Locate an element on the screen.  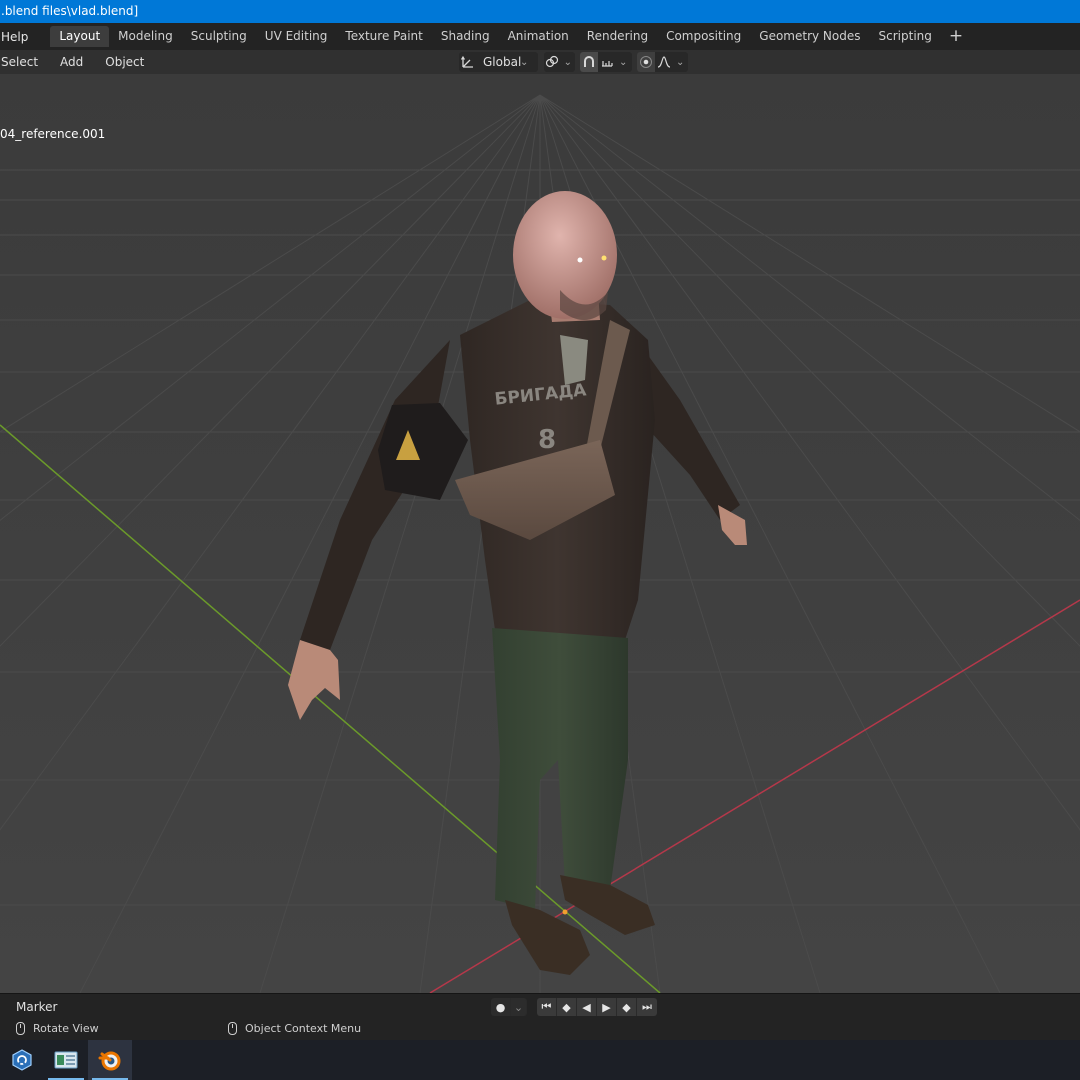
pivot-link-icon is located at coordinates (552, 62).